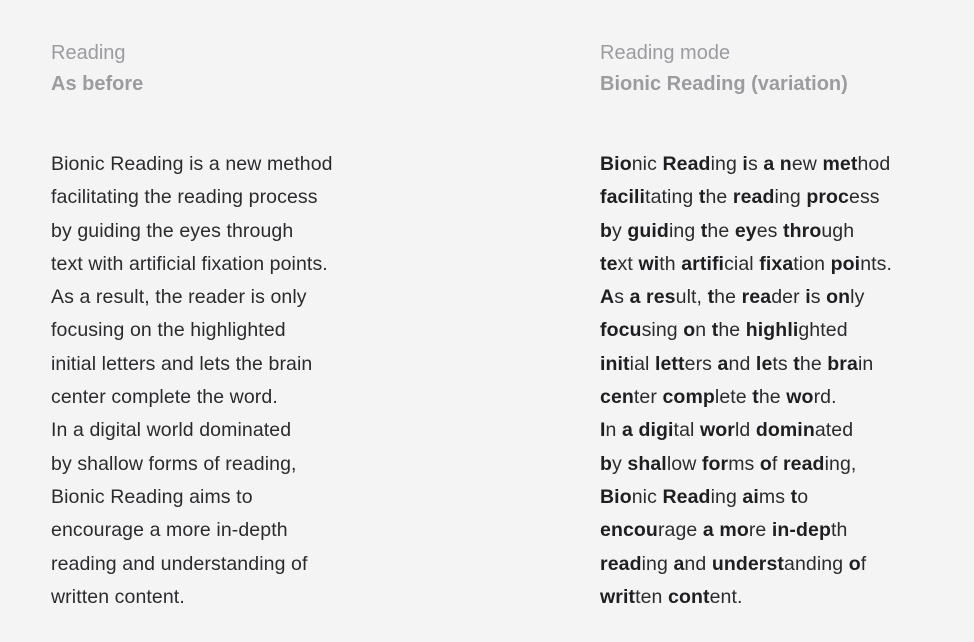  What do you see at coordinates (665, 53) in the screenshot?
I see `column-label: Reading mode` at bounding box center [665, 53].